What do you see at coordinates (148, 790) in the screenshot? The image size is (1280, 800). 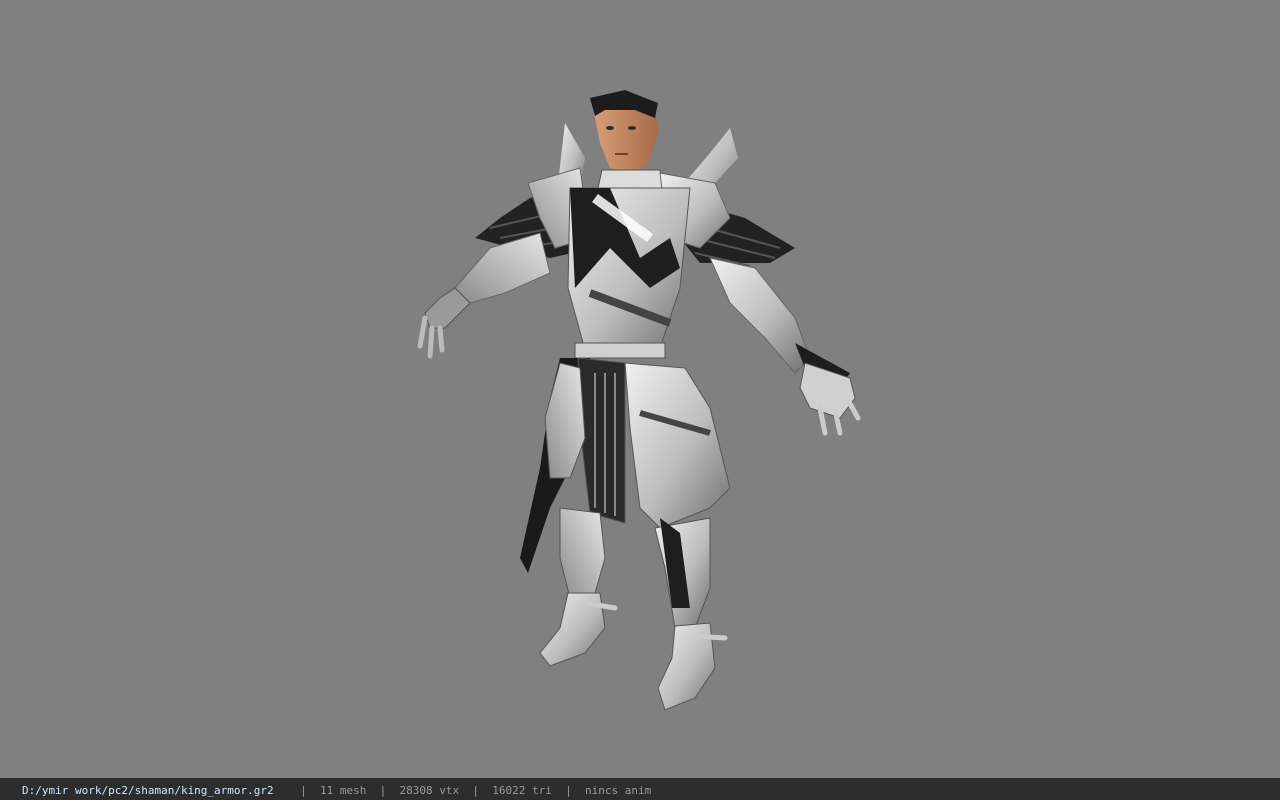 I see `model-file-path: D:/ymir work/pc2/shaman/king_armor.gr2` at bounding box center [148, 790].